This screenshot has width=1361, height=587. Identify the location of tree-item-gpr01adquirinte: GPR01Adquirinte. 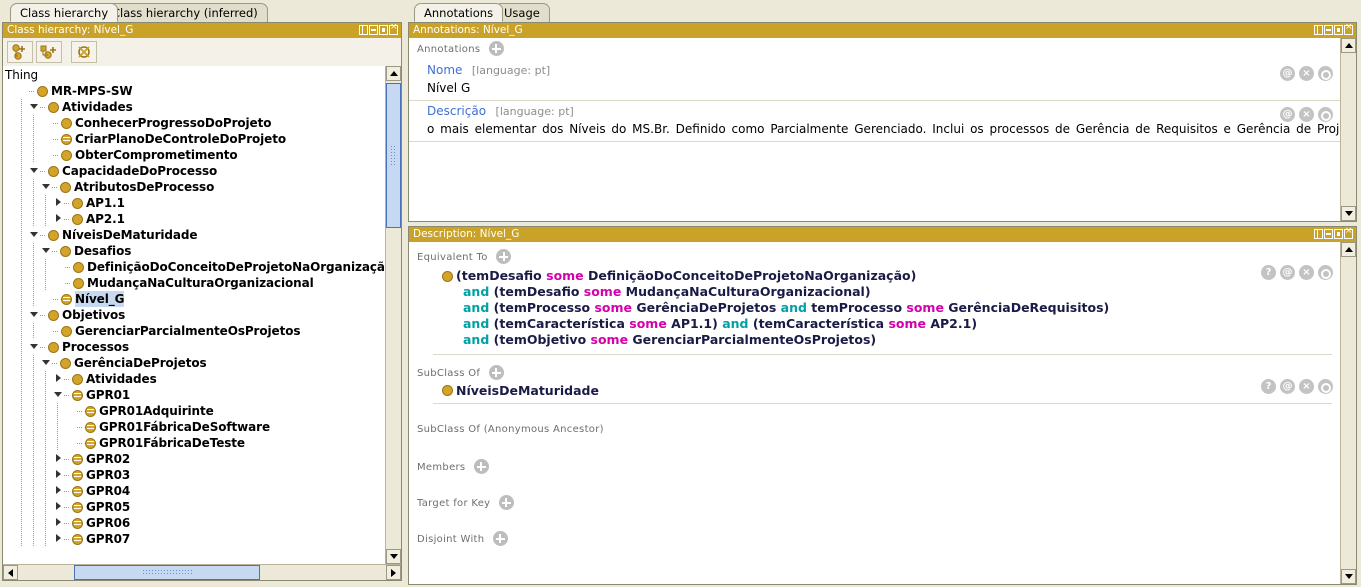
(195, 411).